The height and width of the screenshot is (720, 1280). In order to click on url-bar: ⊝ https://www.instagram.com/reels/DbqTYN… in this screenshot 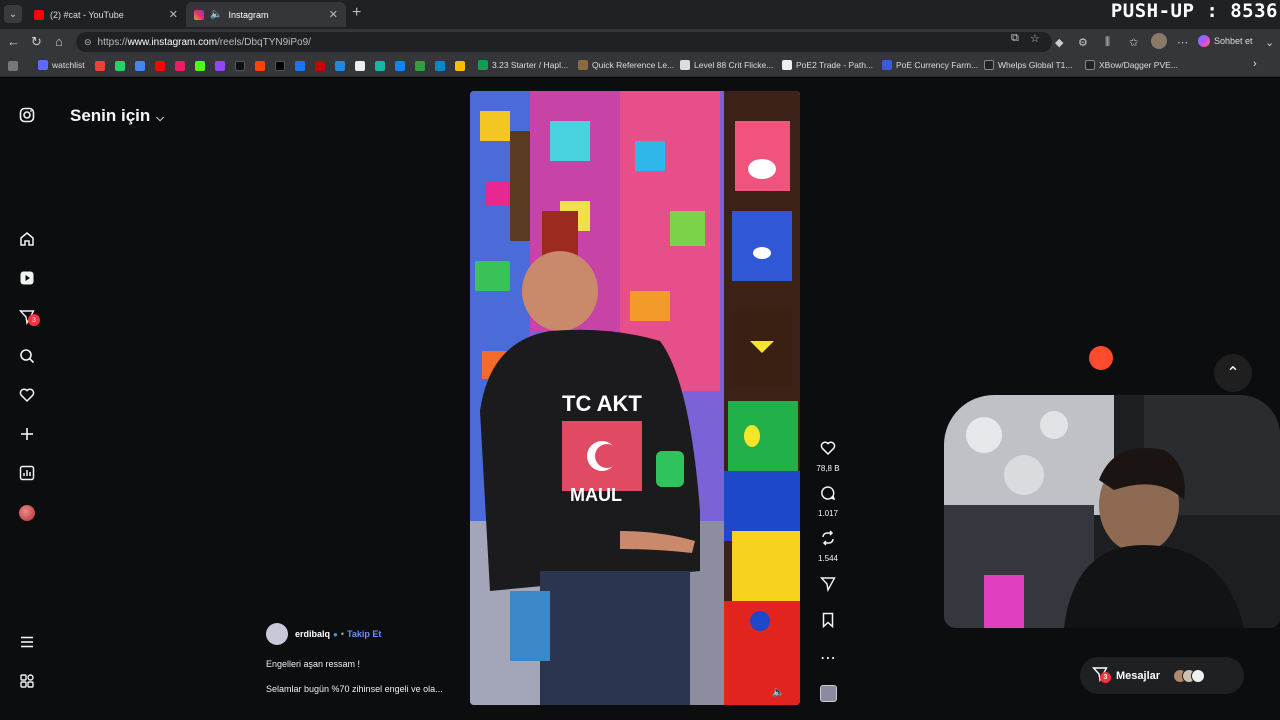, I will do `click(564, 42)`.